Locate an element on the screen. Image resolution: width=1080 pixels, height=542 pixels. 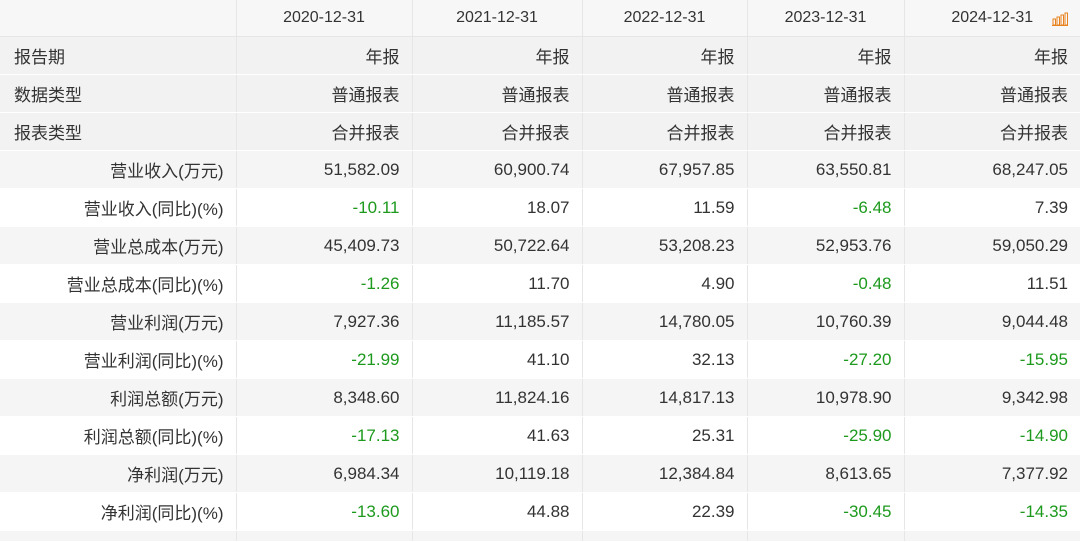
table-cell: 11.51 is located at coordinates (991, 283).